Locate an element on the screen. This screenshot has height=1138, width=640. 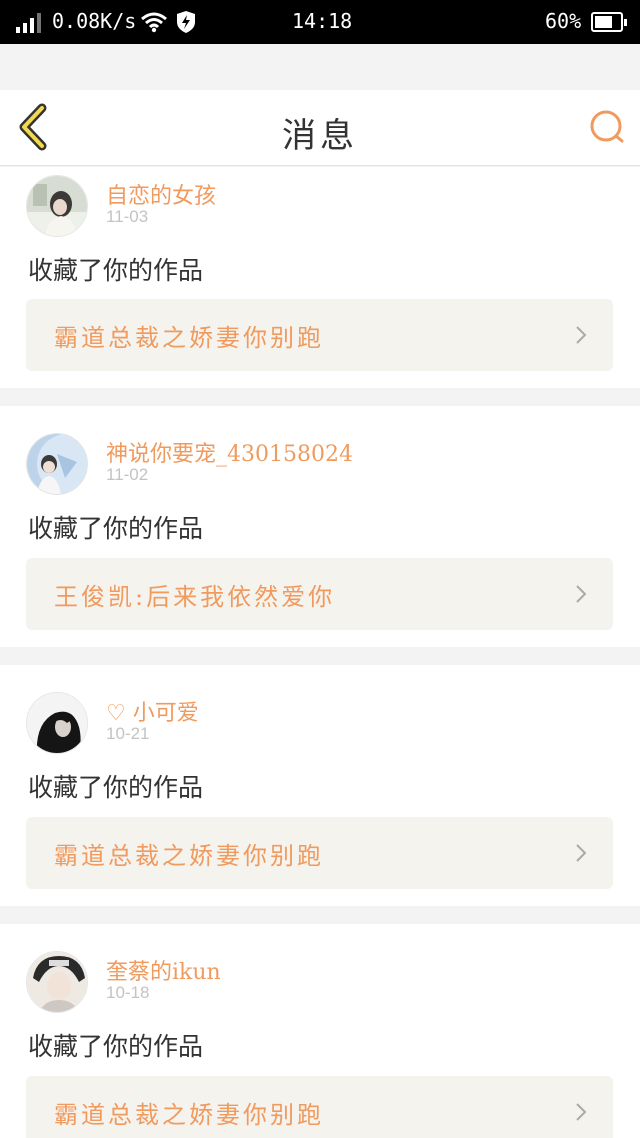
spacer is located at coordinates (320, 67).